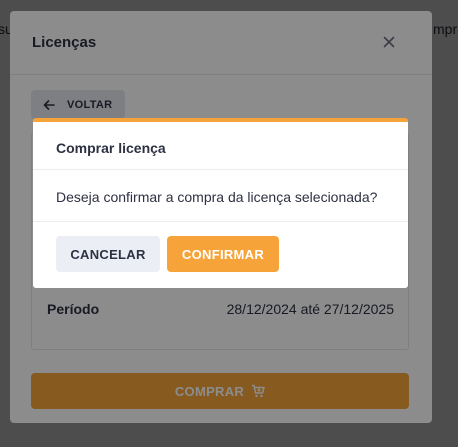  I want to click on dialog-title: Comprar licença, so click(111, 148).